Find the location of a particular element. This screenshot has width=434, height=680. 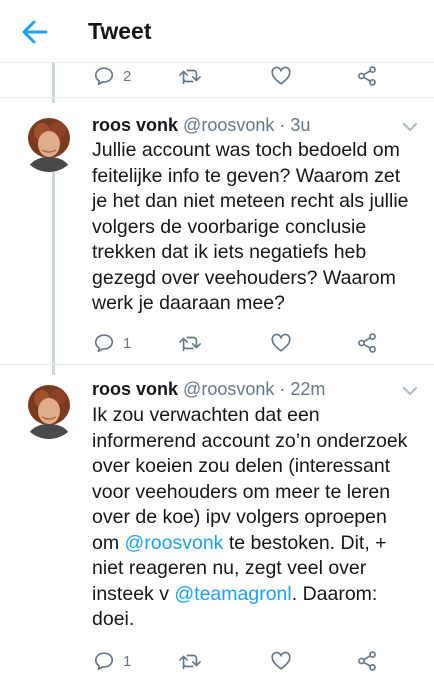

tweet-text-line: Jullie account was toch bedoeld om is located at coordinates (246, 150).